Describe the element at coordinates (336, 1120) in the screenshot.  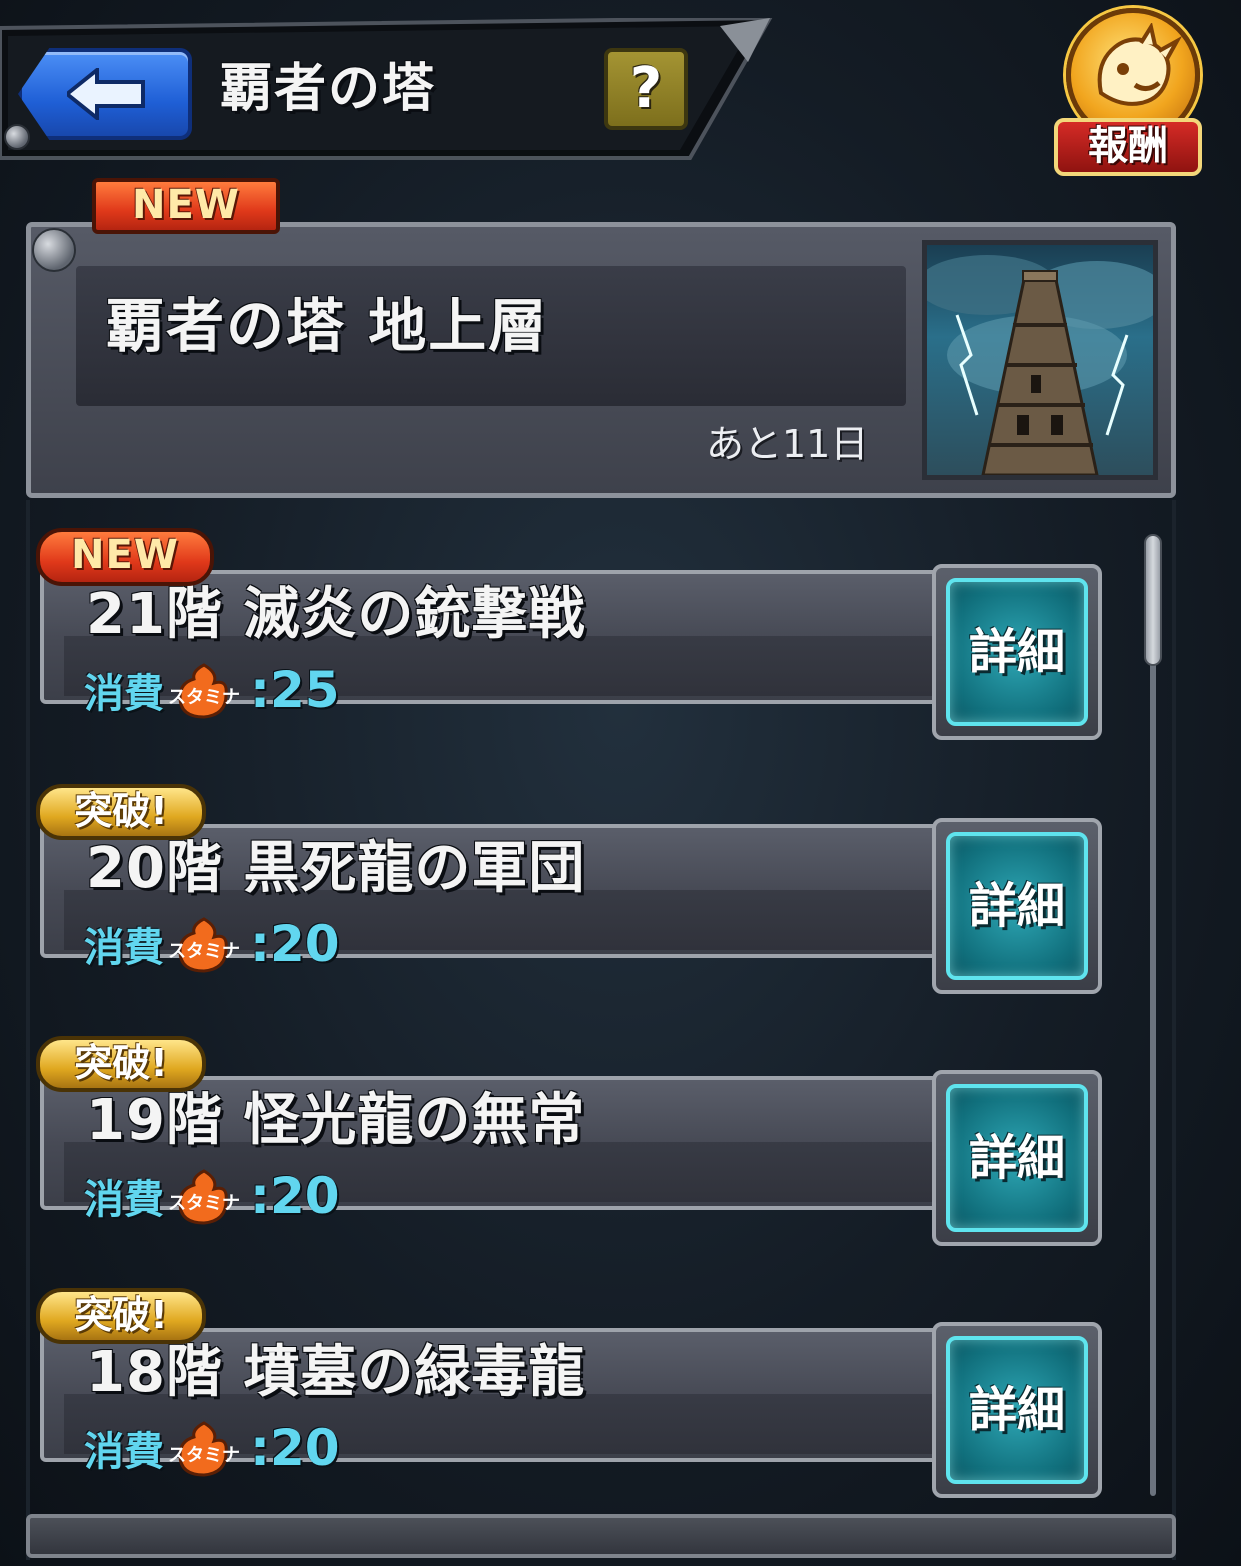
I see `stage-name: 19階 怪光龍の無常` at that location.